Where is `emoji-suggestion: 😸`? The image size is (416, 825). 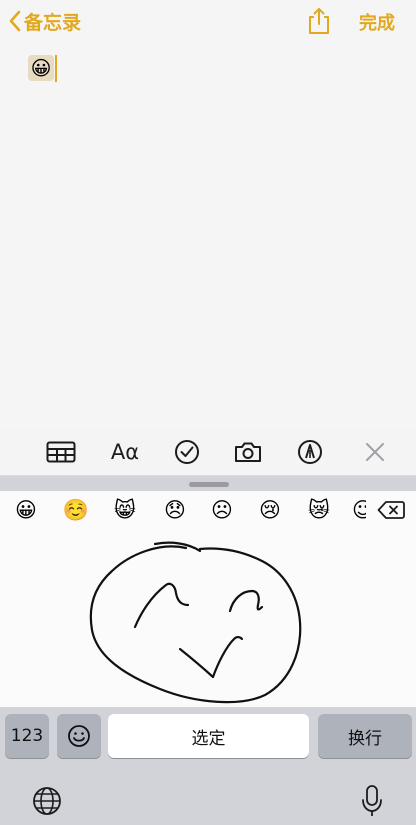 emoji-suggestion: 😸 is located at coordinates (125, 510).